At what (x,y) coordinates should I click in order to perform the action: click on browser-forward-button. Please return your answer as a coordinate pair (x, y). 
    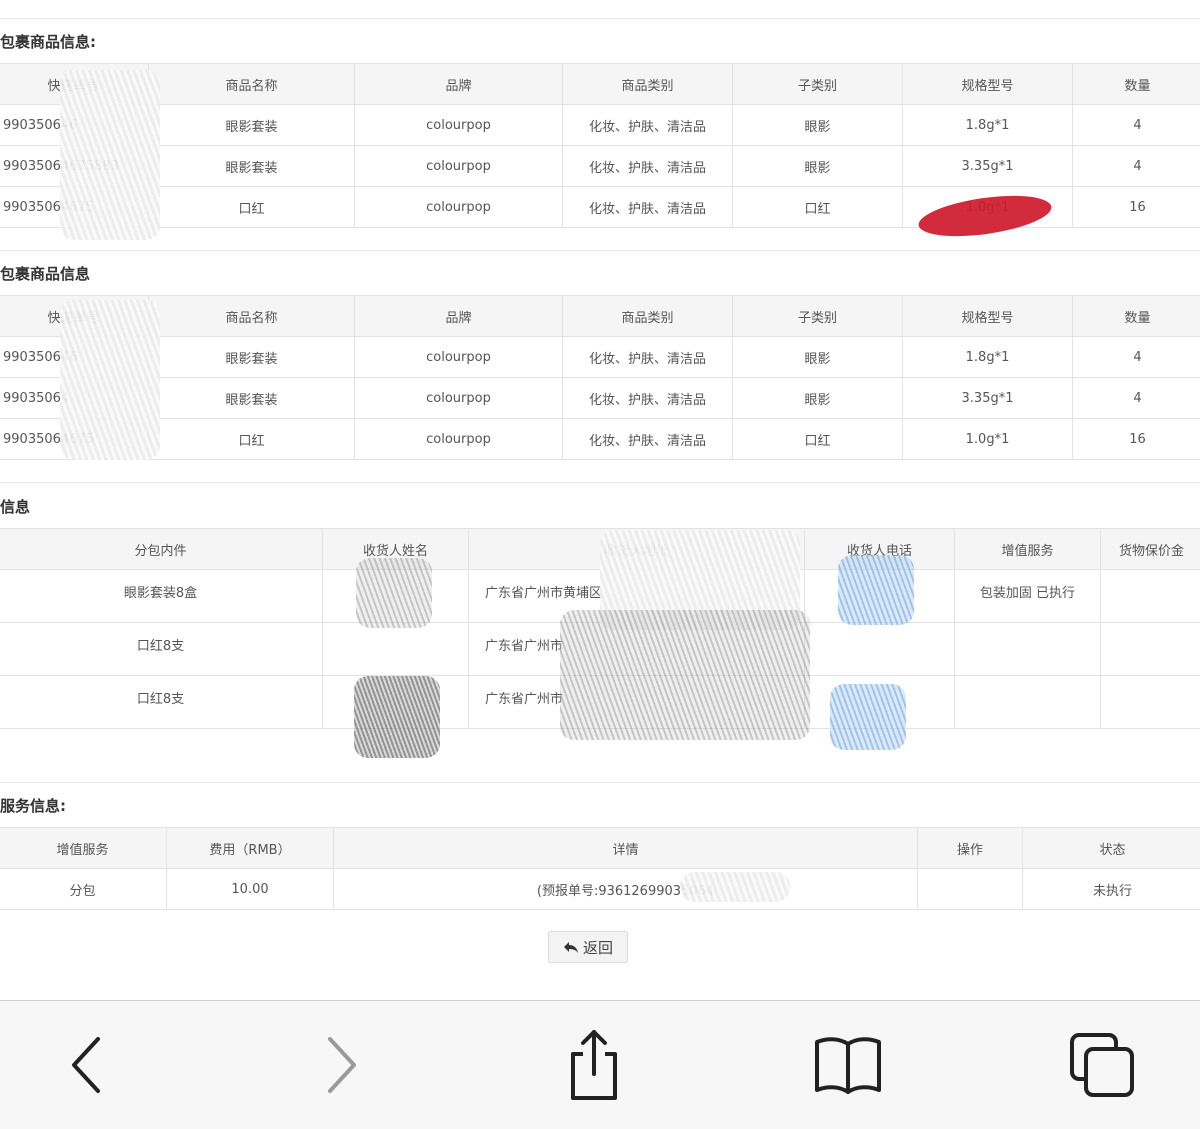
    Looking at the image, I should click on (340, 1065).